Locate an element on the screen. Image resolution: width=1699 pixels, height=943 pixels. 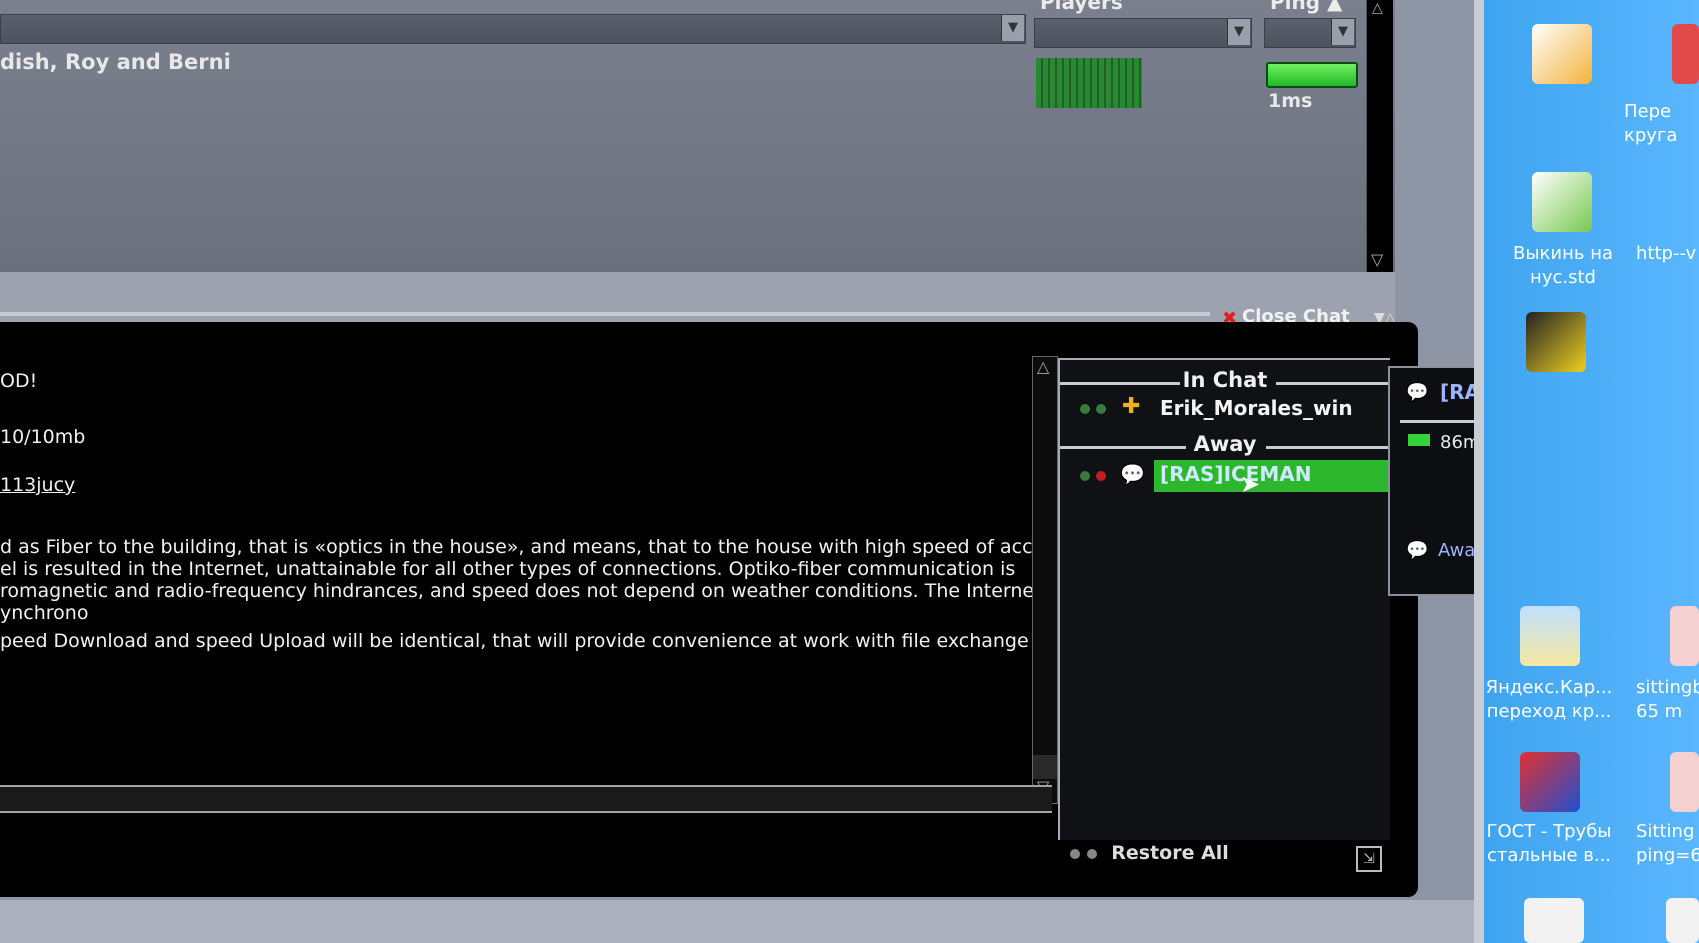
players-bar is located at coordinates (1089, 83).